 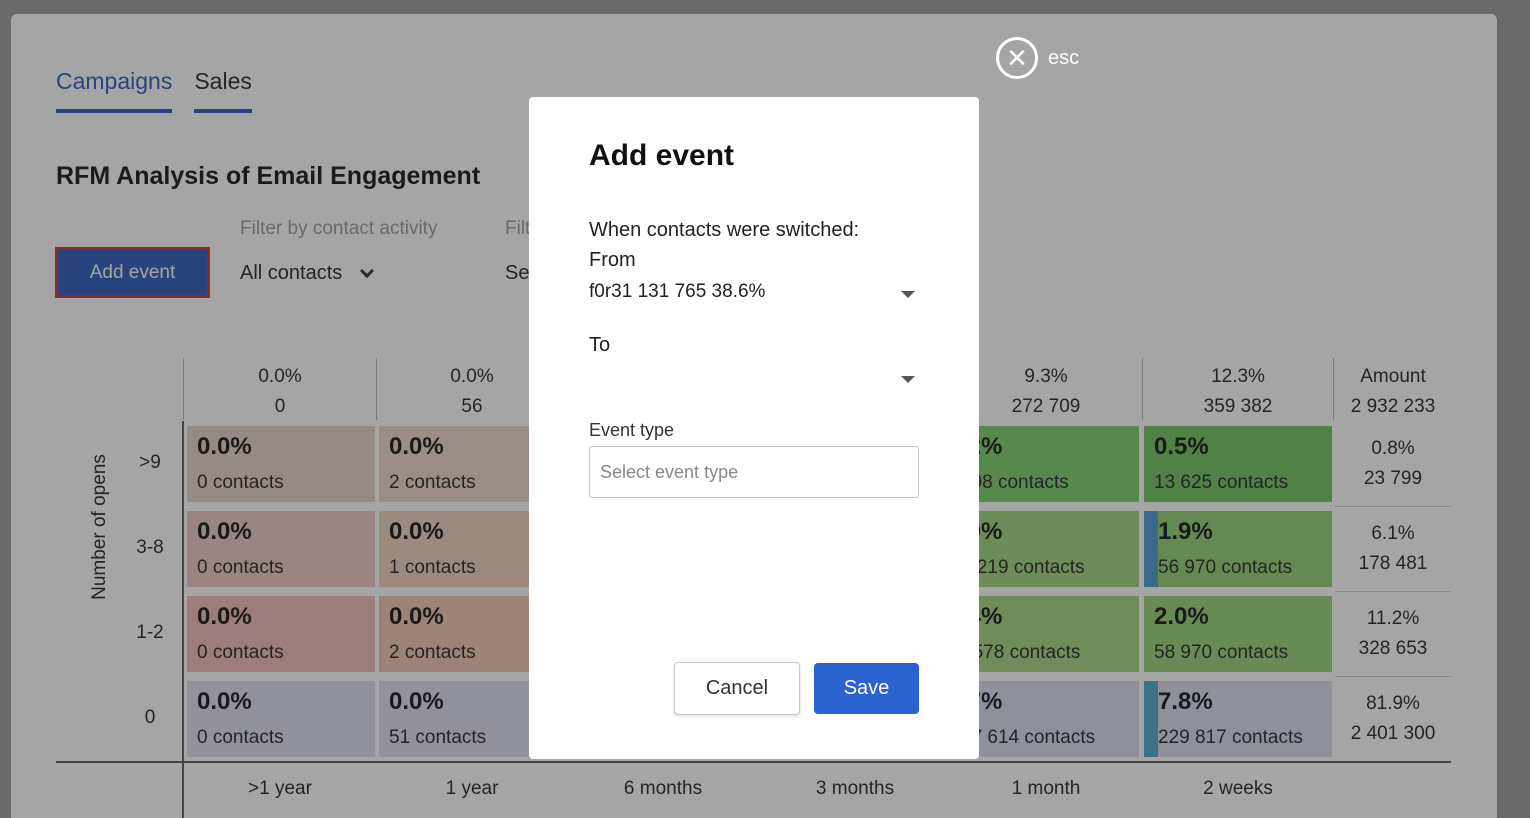 I want to click on esc-close-button: ✕ esc, so click(x=1037, y=58).